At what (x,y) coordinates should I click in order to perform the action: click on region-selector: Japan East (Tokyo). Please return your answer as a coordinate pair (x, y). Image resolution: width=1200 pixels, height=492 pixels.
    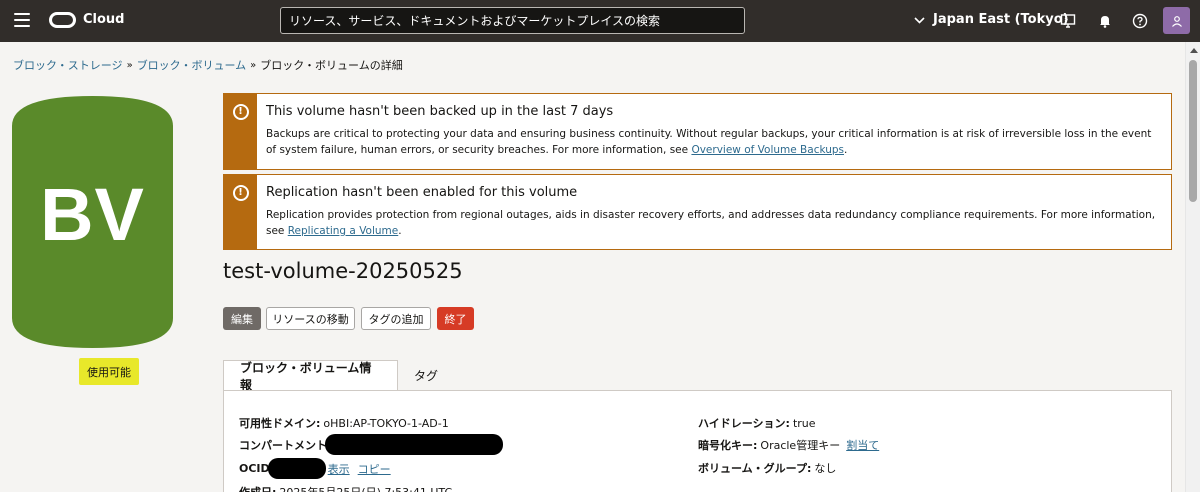
    Looking at the image, I should click on (991, 19).